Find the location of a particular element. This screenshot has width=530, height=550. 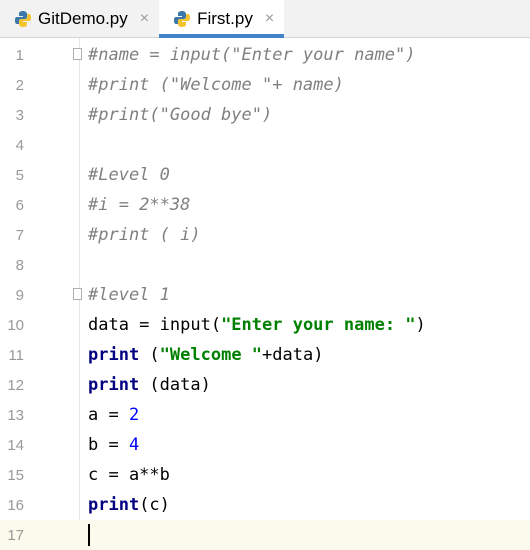

code-text: b = 4 is located at coordinates (113, 445).